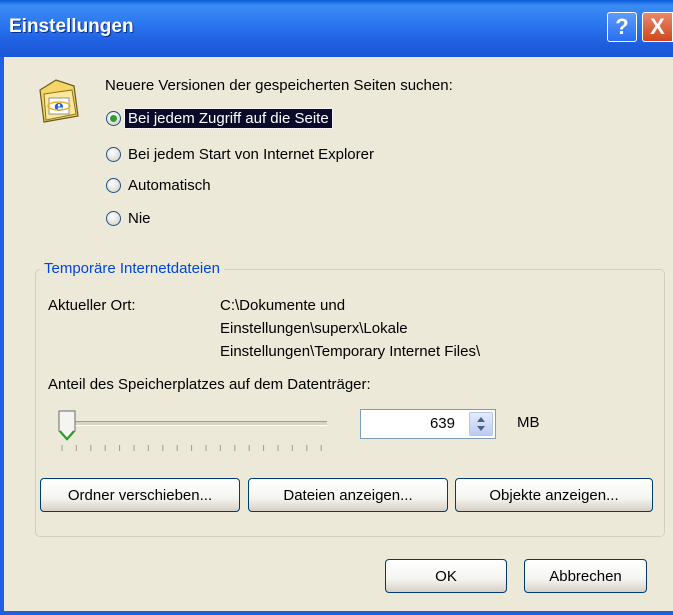 The image size is (673, 615). Describe the element at coordinates (251, 154) in the screenshot. I see `radio-label-every-start: Bei jedem Start von Internet Explorer` at that location.